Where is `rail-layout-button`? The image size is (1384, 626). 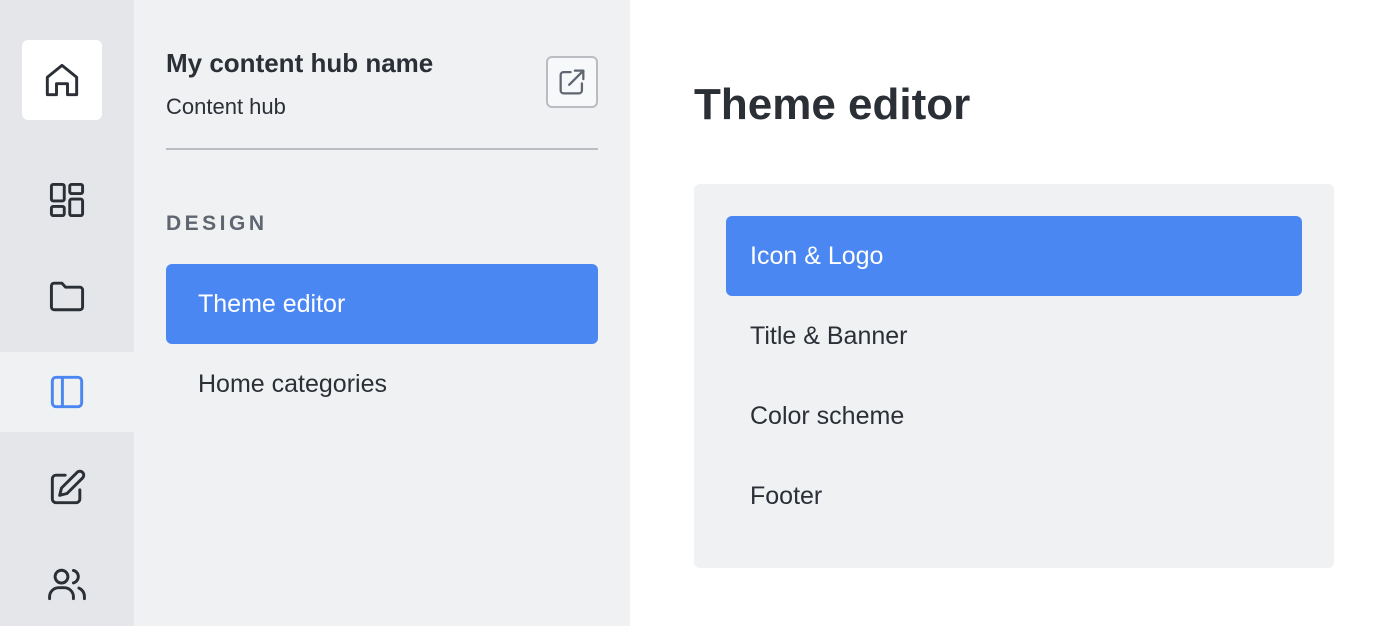 rail-layout-button is located at coordinates (67, 392).